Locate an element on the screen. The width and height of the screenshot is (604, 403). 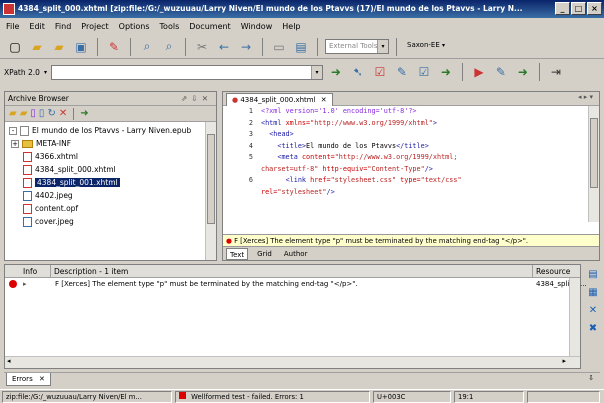
layout-icon: ▭ is located at coordinates (279, 47).